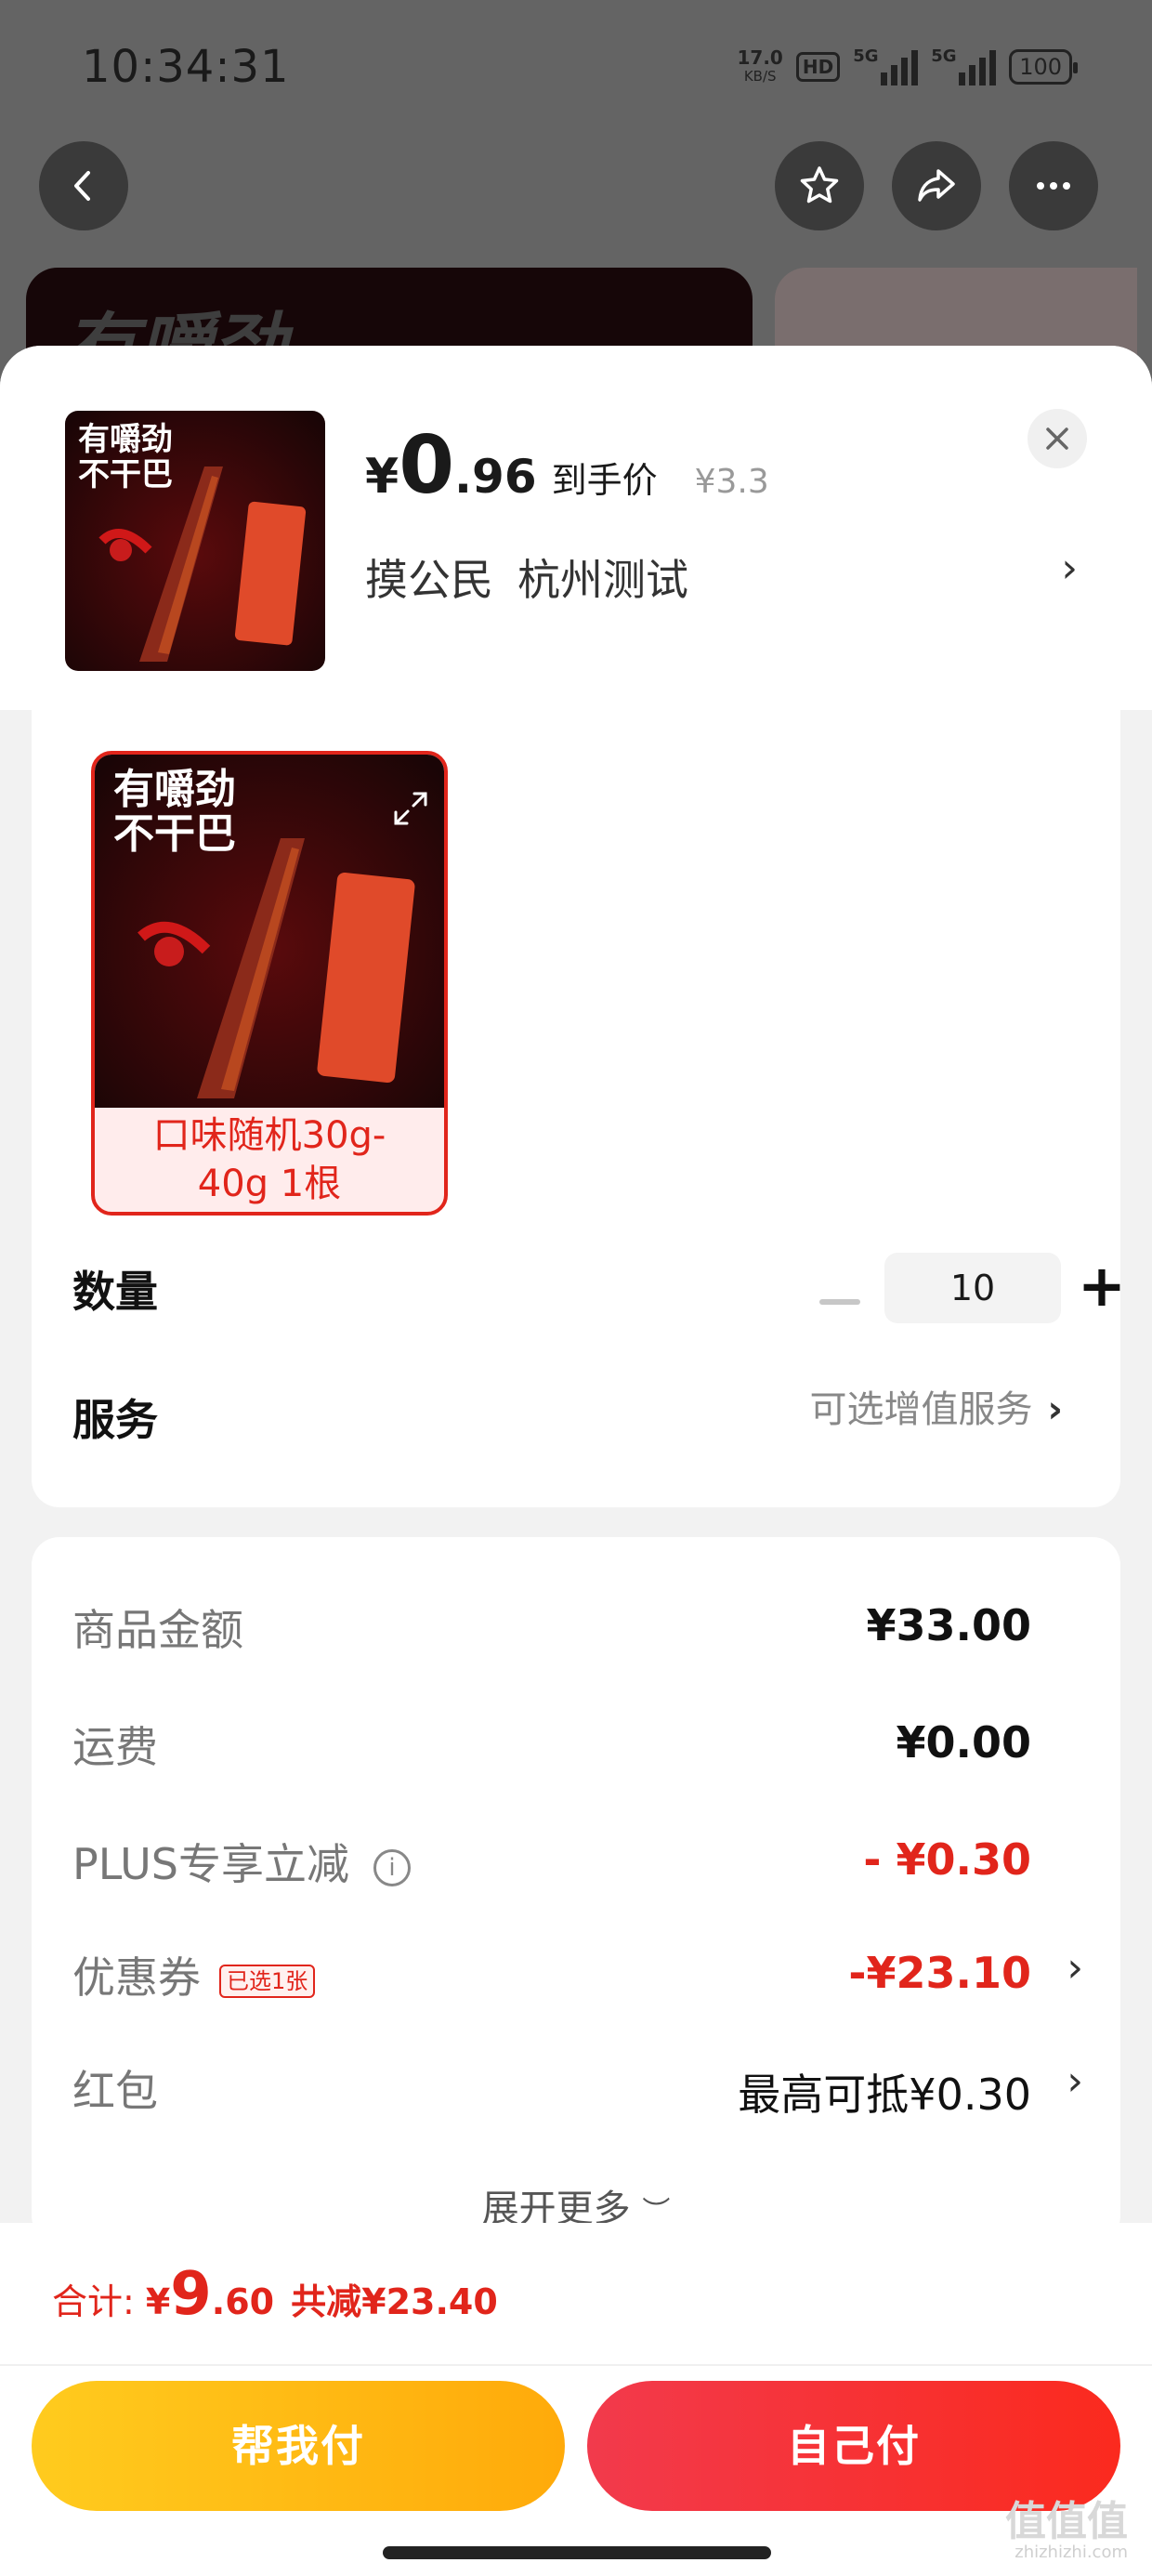 The width and height of the screenshot is (1152, 2576). What do you see at coordinates (760, 65) in the screenshot?
I see `network-speed: 17.0 KB/S` at bounding box center [760, 65].